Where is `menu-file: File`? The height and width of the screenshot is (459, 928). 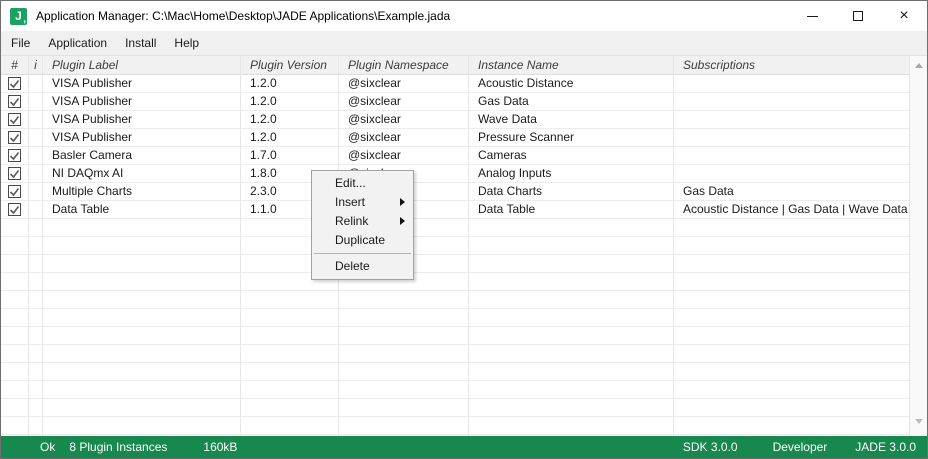
menu-file: File is located at coordinates (20, 43).